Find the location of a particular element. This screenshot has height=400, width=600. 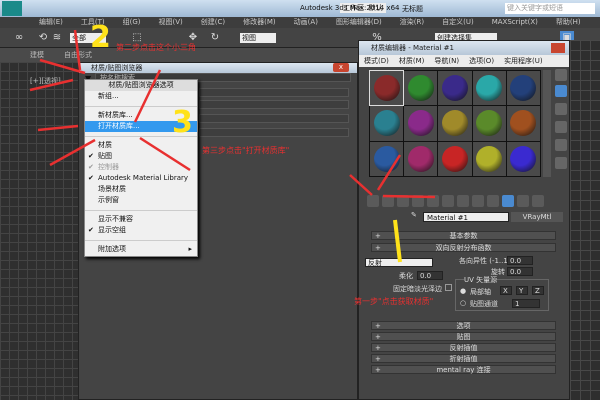

annotation-yellow-line is located at coordinates (397, 241).